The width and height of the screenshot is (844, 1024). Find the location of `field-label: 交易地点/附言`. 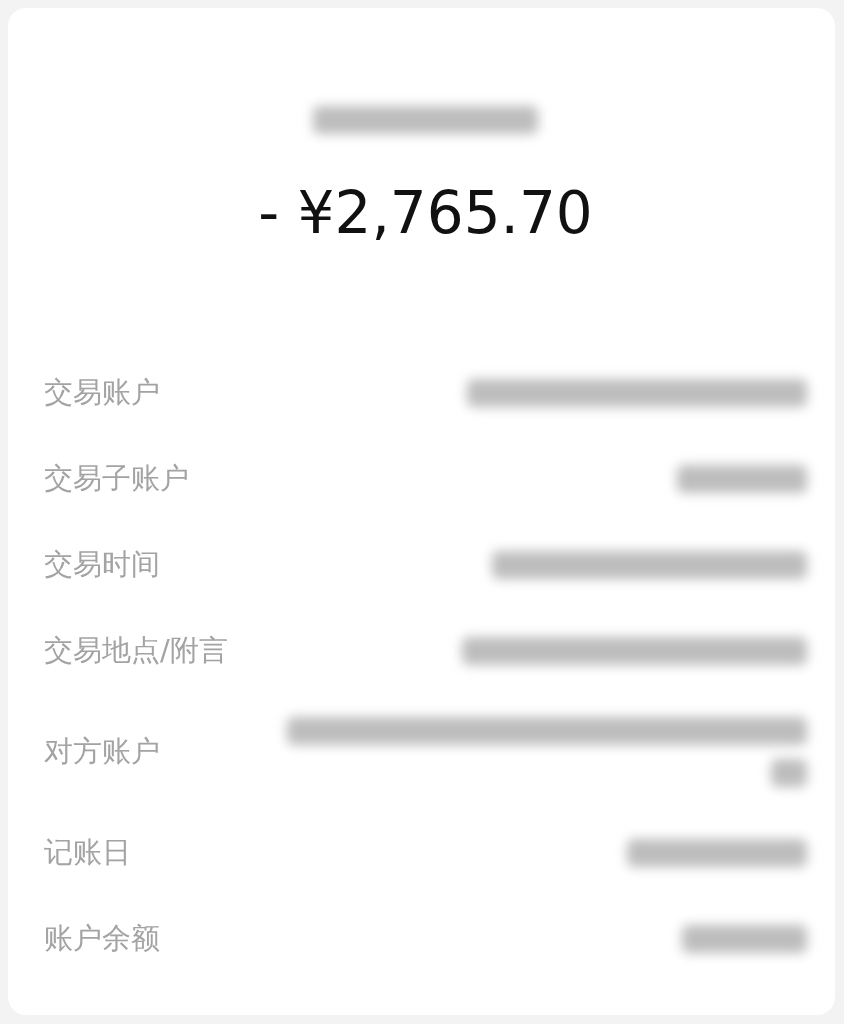

field-label: 交易地点/附言 is located at coordinates (136, 650).